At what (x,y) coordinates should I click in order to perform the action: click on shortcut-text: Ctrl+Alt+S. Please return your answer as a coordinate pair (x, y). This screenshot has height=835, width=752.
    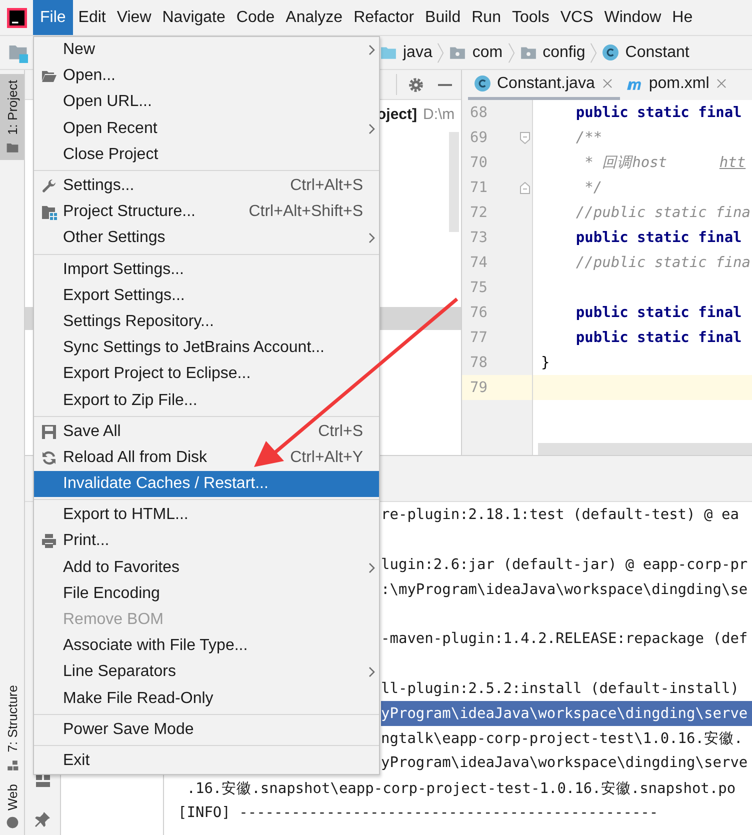
    Looking at the image, I should click on (327, 186).